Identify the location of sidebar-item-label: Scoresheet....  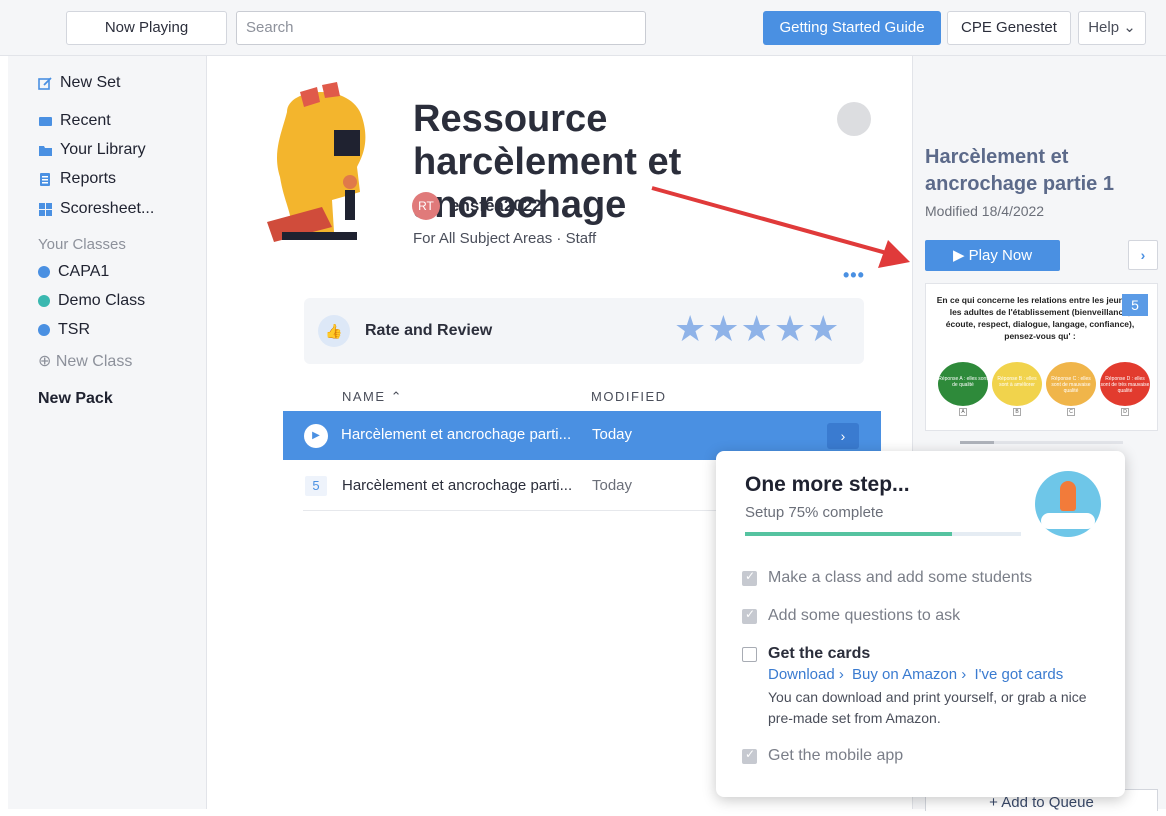
(107, 208).